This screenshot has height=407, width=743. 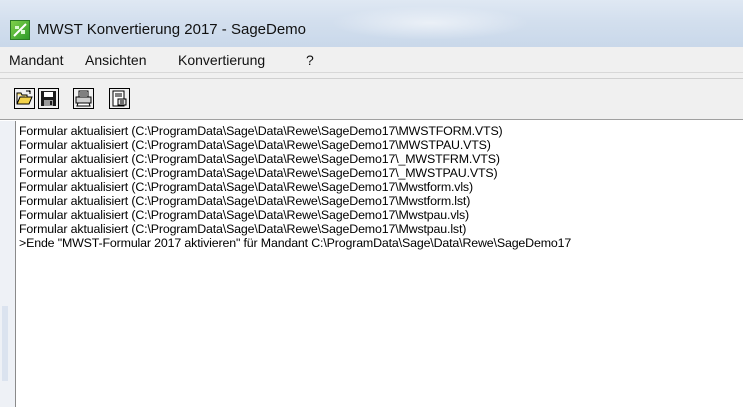 I want to click on properties-button, so click(x=119, y=98).